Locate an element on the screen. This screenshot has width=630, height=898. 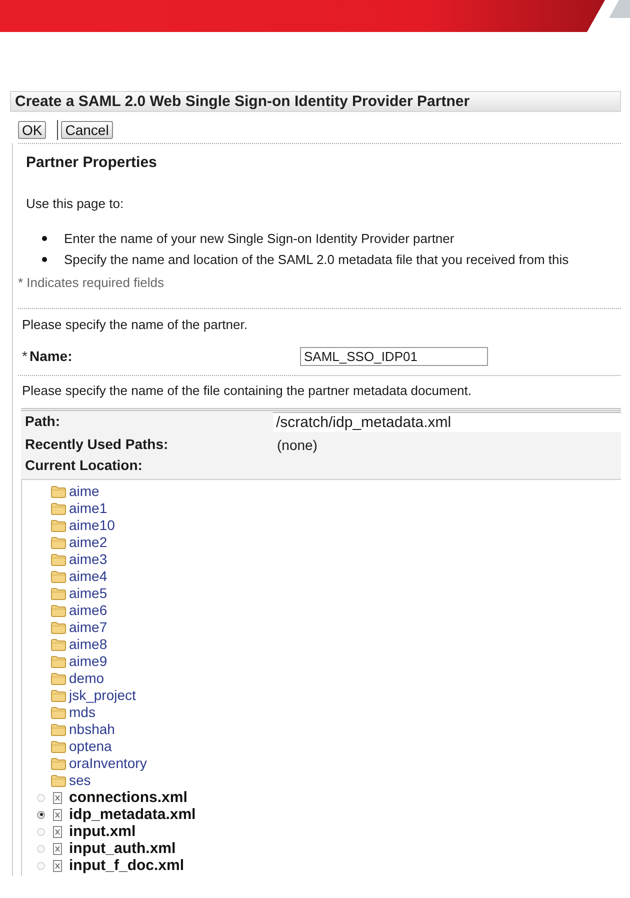
folder-link: demo is located at coordinates (86, 678).